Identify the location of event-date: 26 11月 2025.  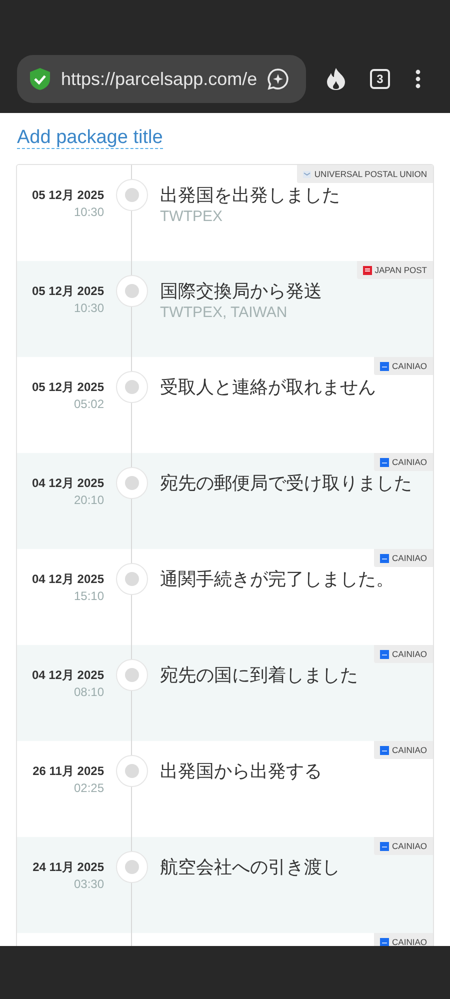
(68, 771).